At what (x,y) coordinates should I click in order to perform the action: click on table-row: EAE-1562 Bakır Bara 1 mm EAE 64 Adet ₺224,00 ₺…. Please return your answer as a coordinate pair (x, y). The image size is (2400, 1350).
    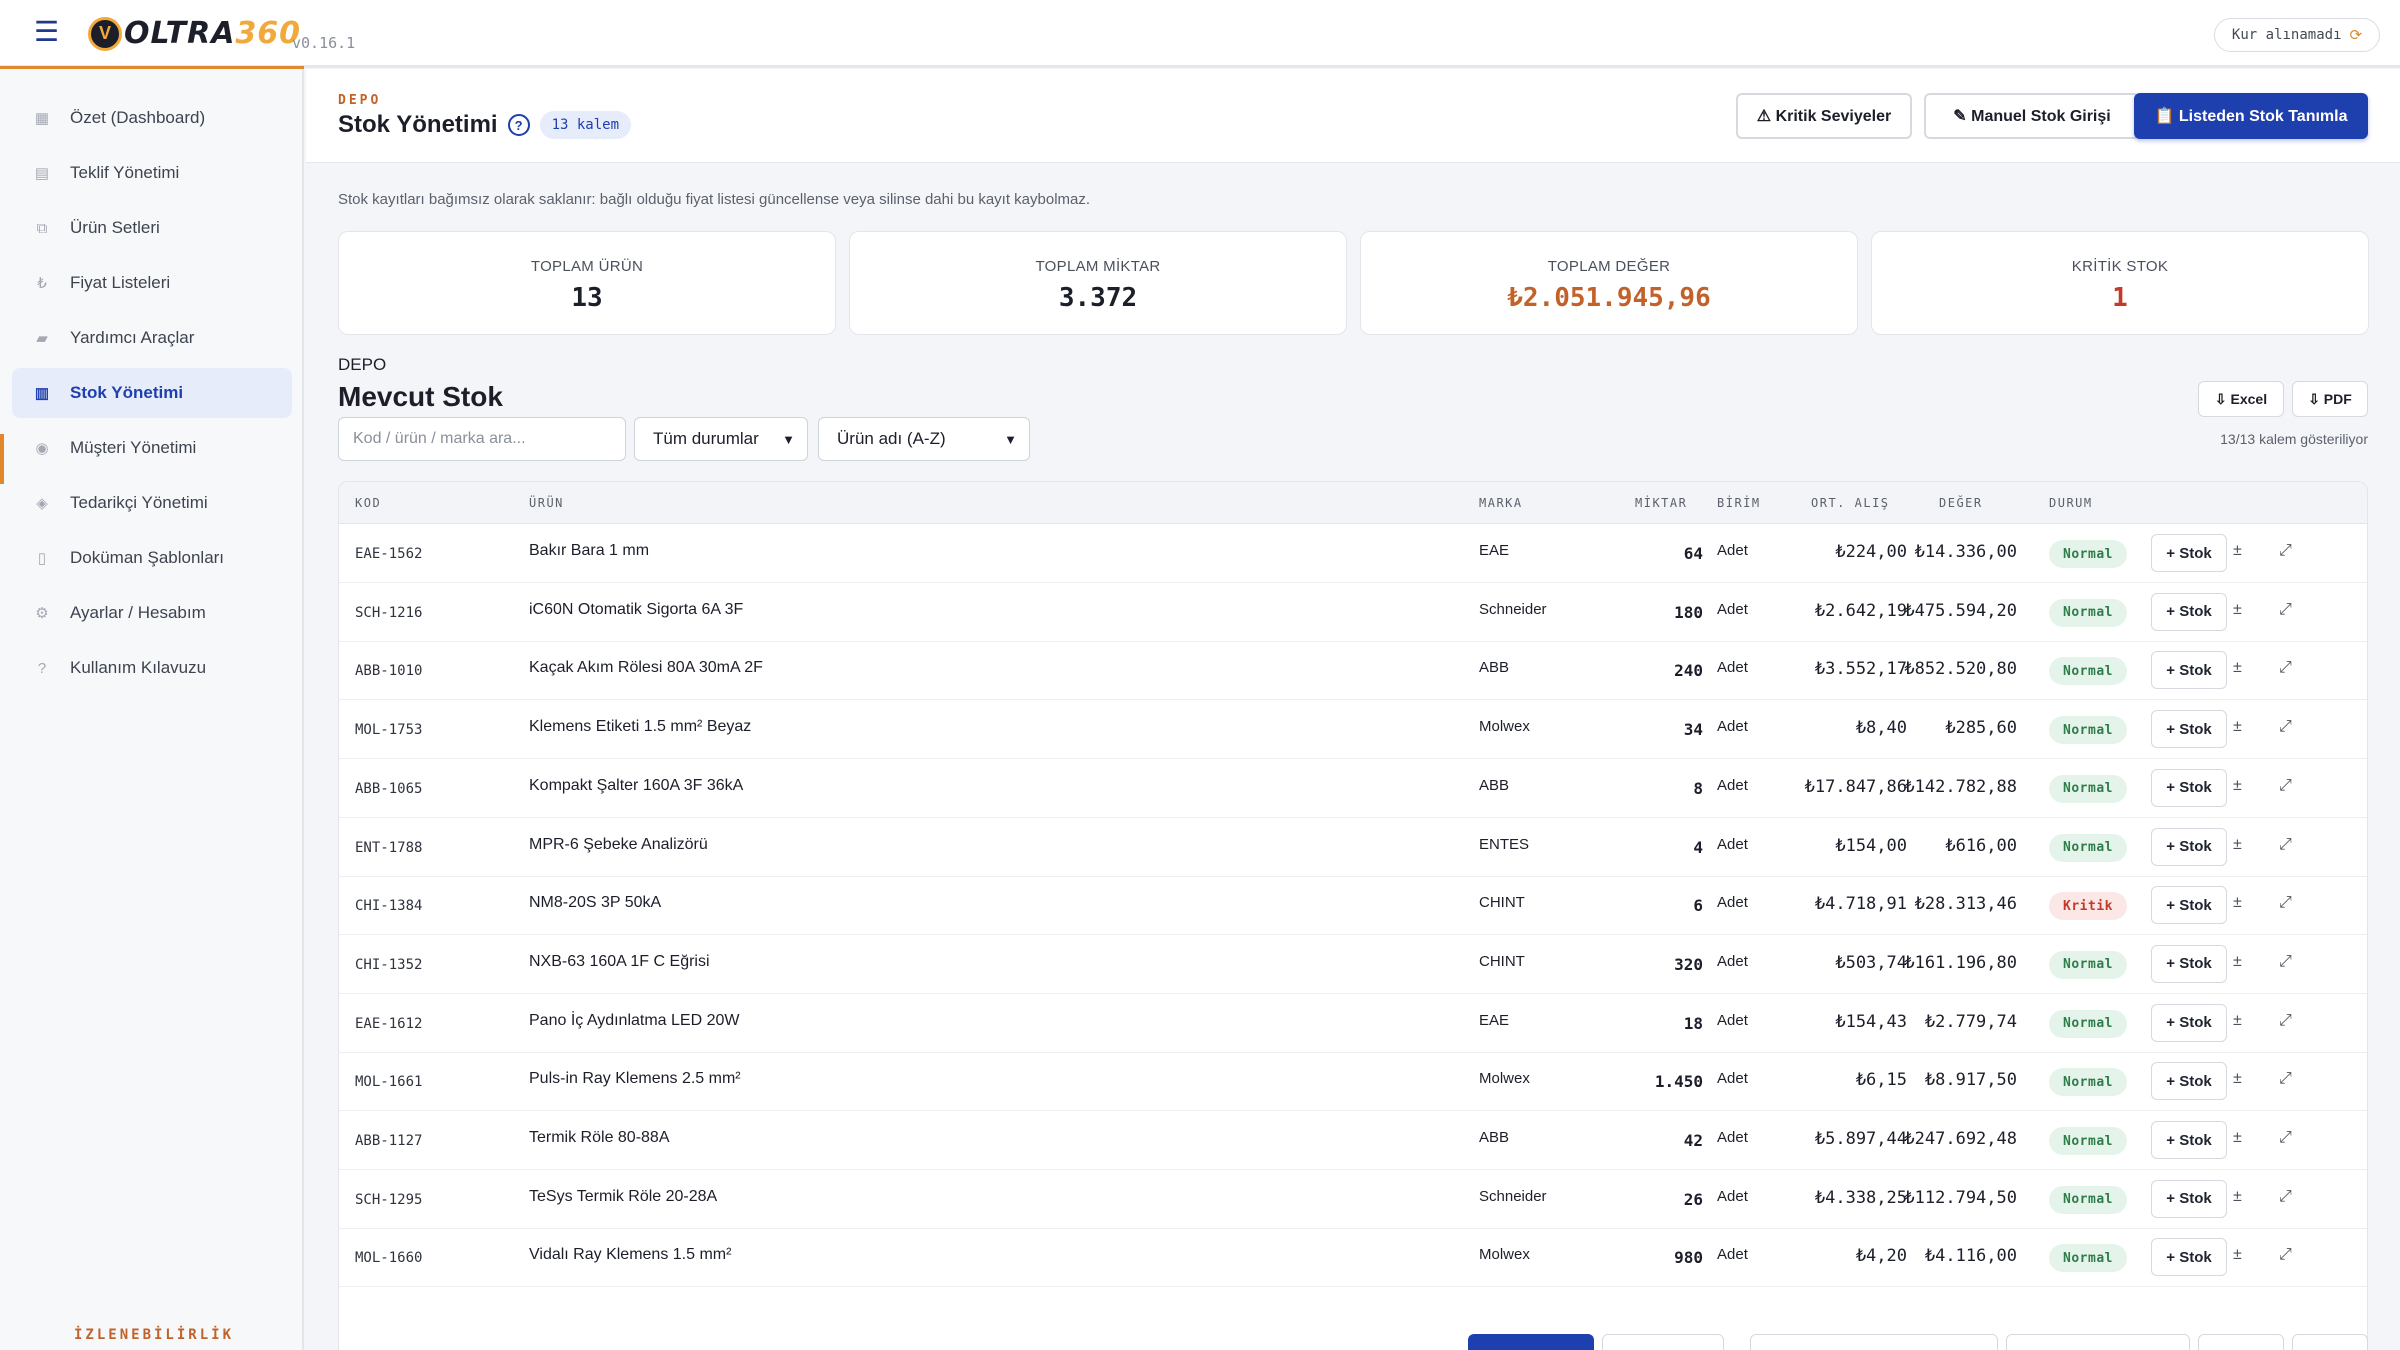
    Looking at the image, I should click on (1353, 553).